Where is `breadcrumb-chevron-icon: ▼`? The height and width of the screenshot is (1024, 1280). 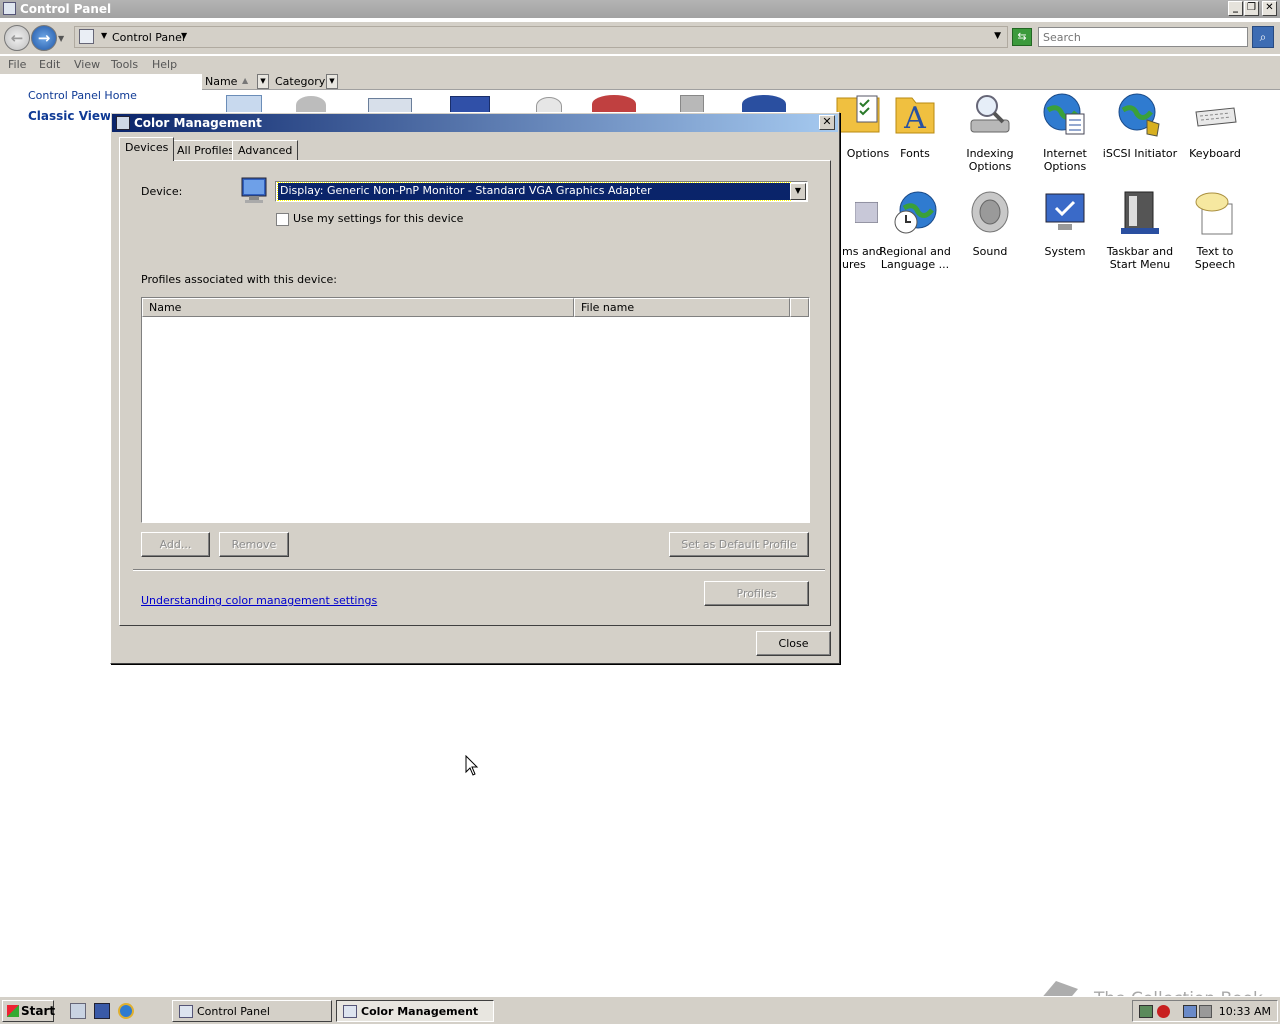
breadcrumb-chevron-icon: ▼ is located at coordinates (184, 35).